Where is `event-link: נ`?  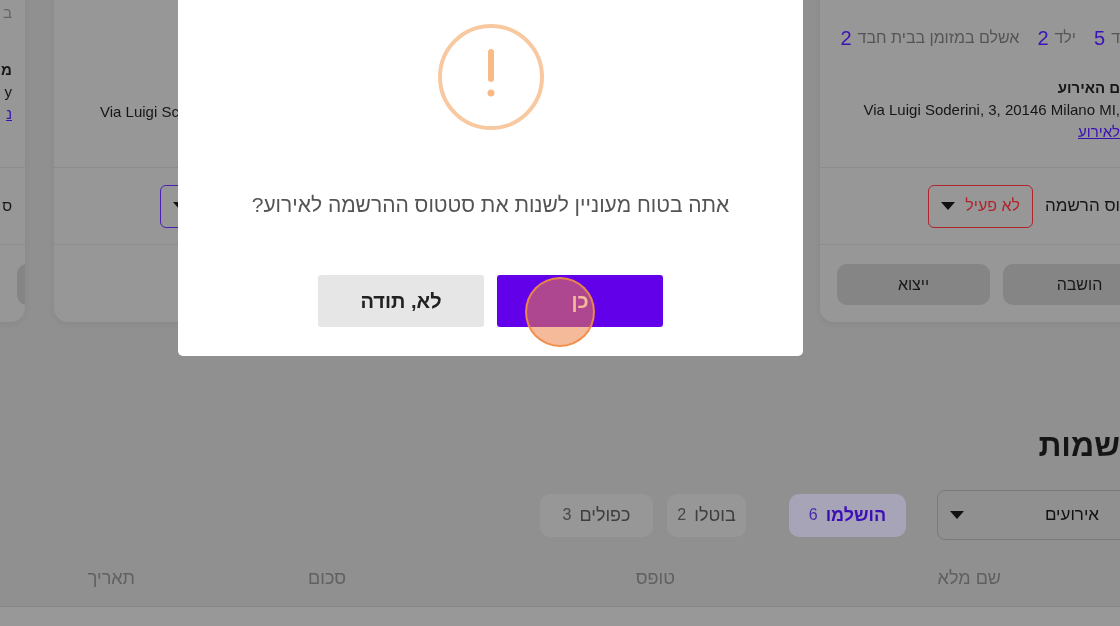
event-link: נ is located at coordinates (6, 114).